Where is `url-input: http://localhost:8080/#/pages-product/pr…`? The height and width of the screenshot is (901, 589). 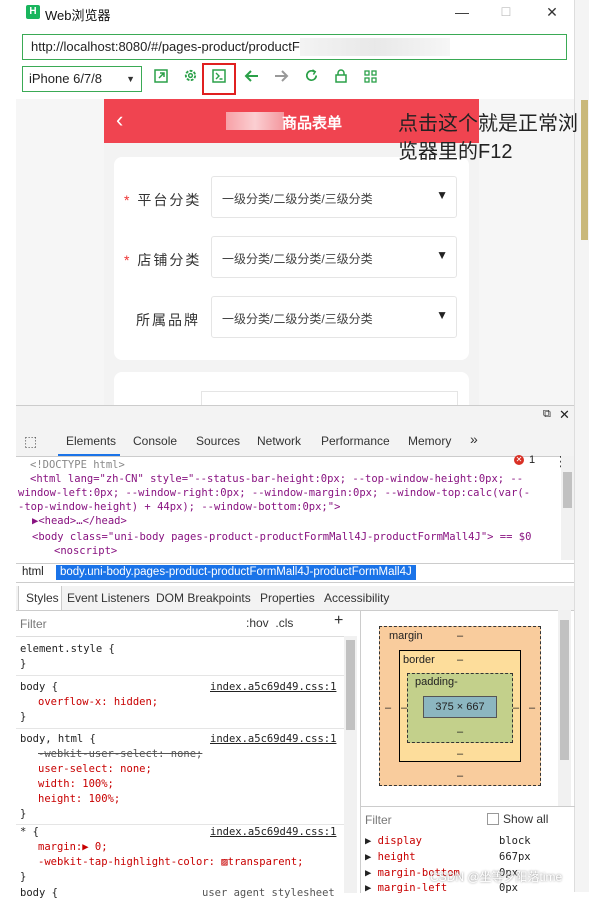 url-input: http://localhost:8080/#/pages-product/pr… is located at coordinates (294, 47).